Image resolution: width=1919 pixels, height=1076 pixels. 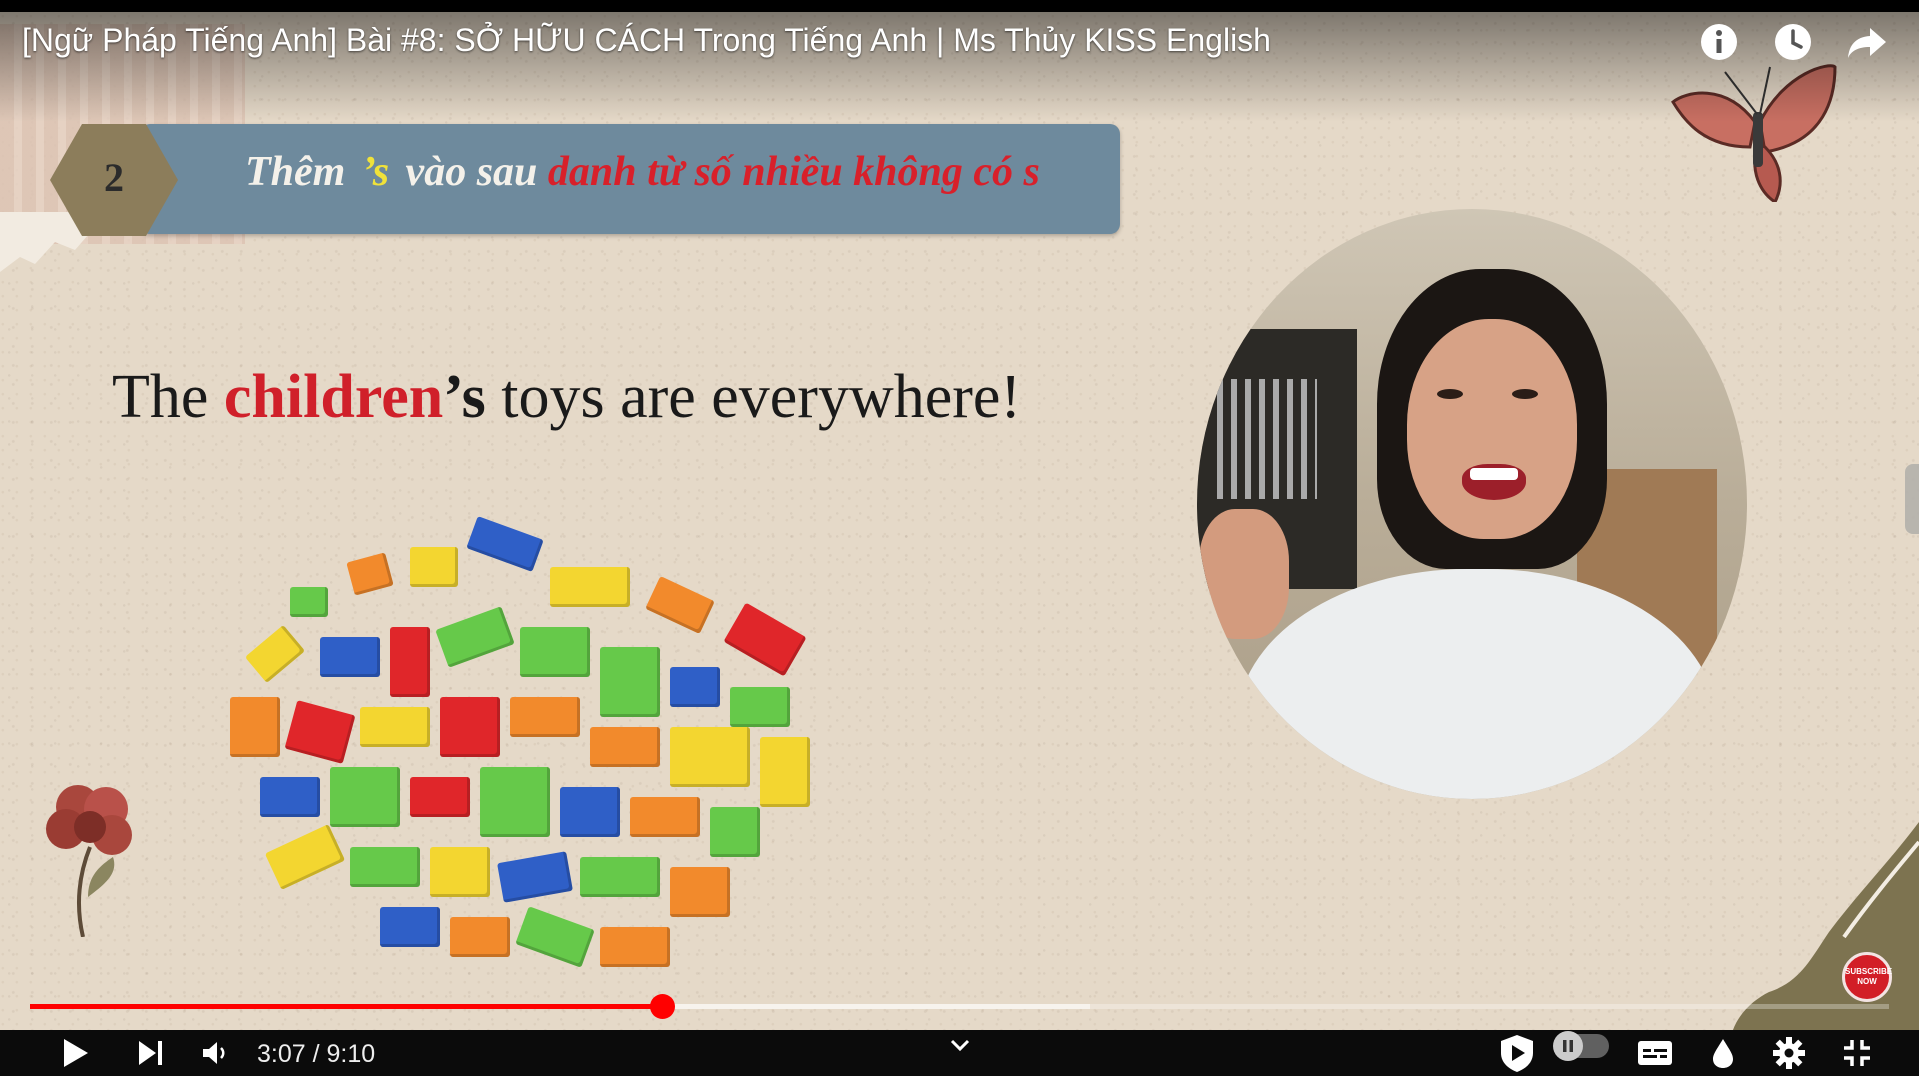 I want to click on flower-decor, so click(x=89, y=861).